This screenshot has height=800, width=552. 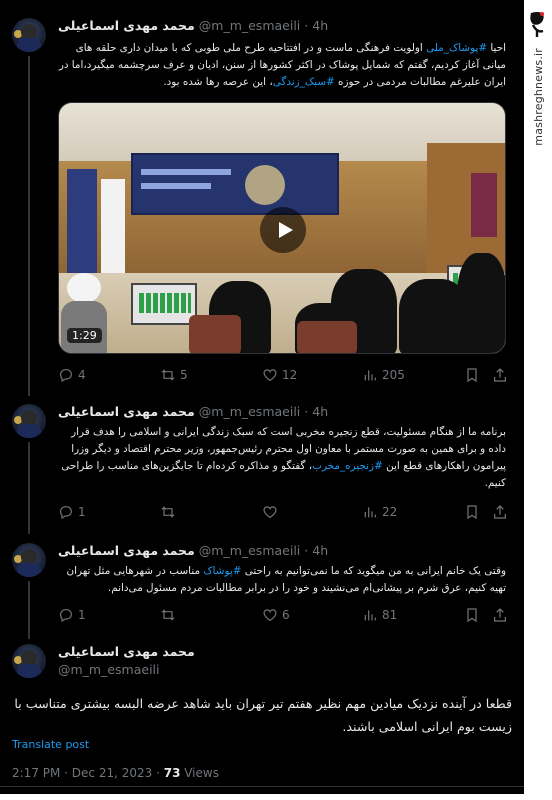 What do you see at coordinates (286, 615) in the screenshot?
I see `like-count: 6` at bounding box center [286, 615].